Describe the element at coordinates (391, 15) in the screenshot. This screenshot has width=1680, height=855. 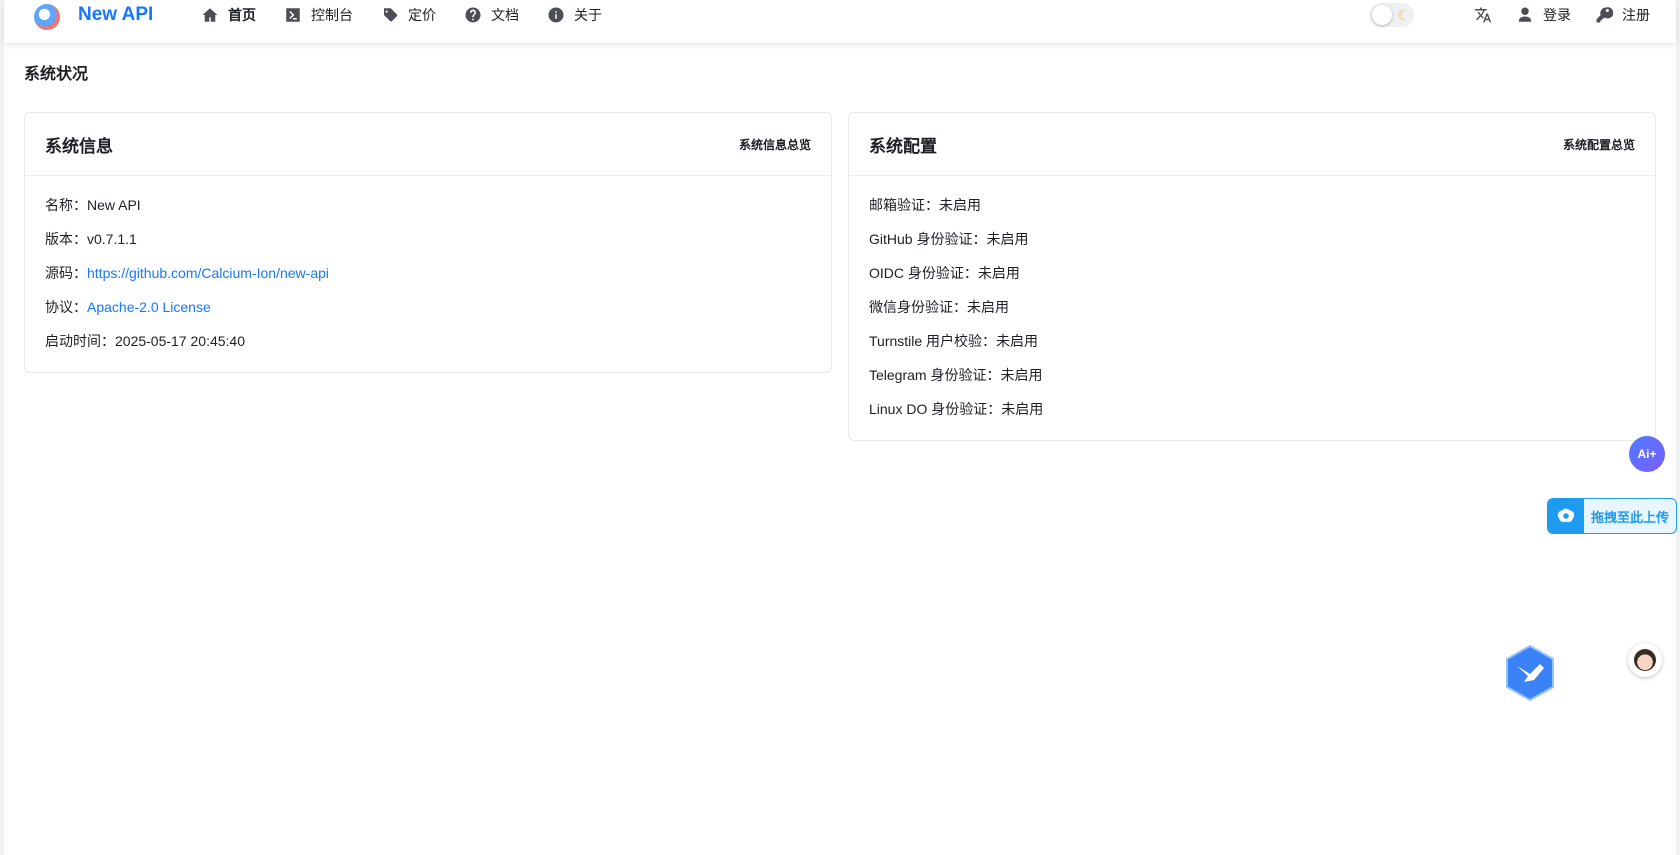
I see `tag-icon` at that location.